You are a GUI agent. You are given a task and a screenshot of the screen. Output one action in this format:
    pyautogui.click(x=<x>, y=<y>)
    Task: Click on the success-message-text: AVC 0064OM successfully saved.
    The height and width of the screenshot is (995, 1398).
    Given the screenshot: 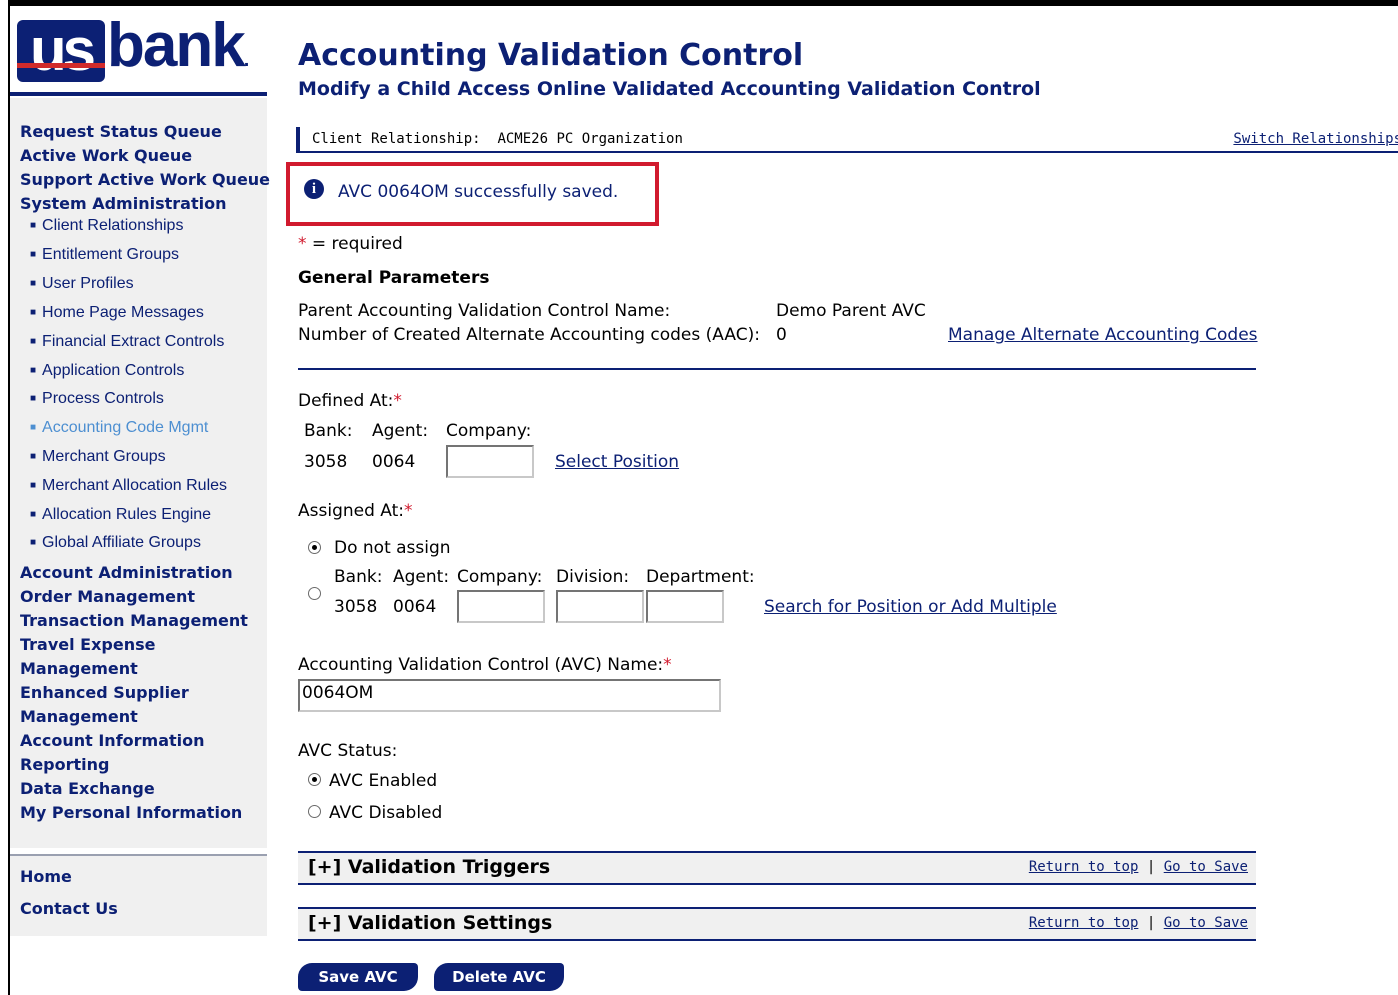 What is the action you would take?
    pyautogui.click(x=478, y=192)
    